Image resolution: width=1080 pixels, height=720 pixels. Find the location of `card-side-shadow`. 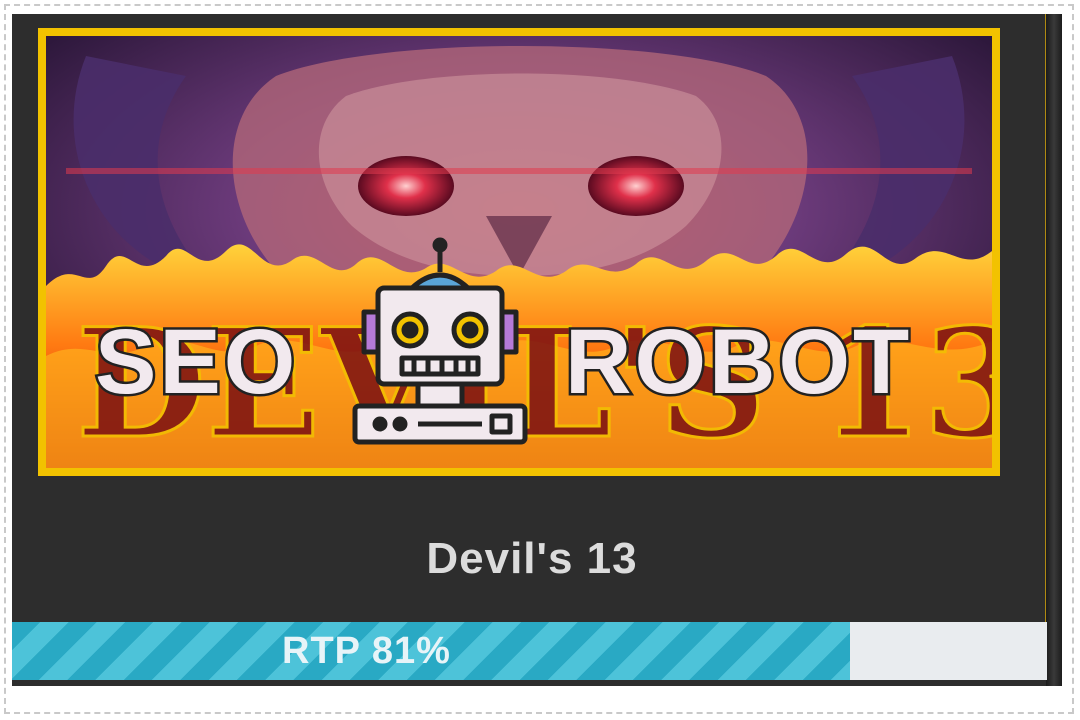

card-side-shadow is located at coordinates (1054, 350).